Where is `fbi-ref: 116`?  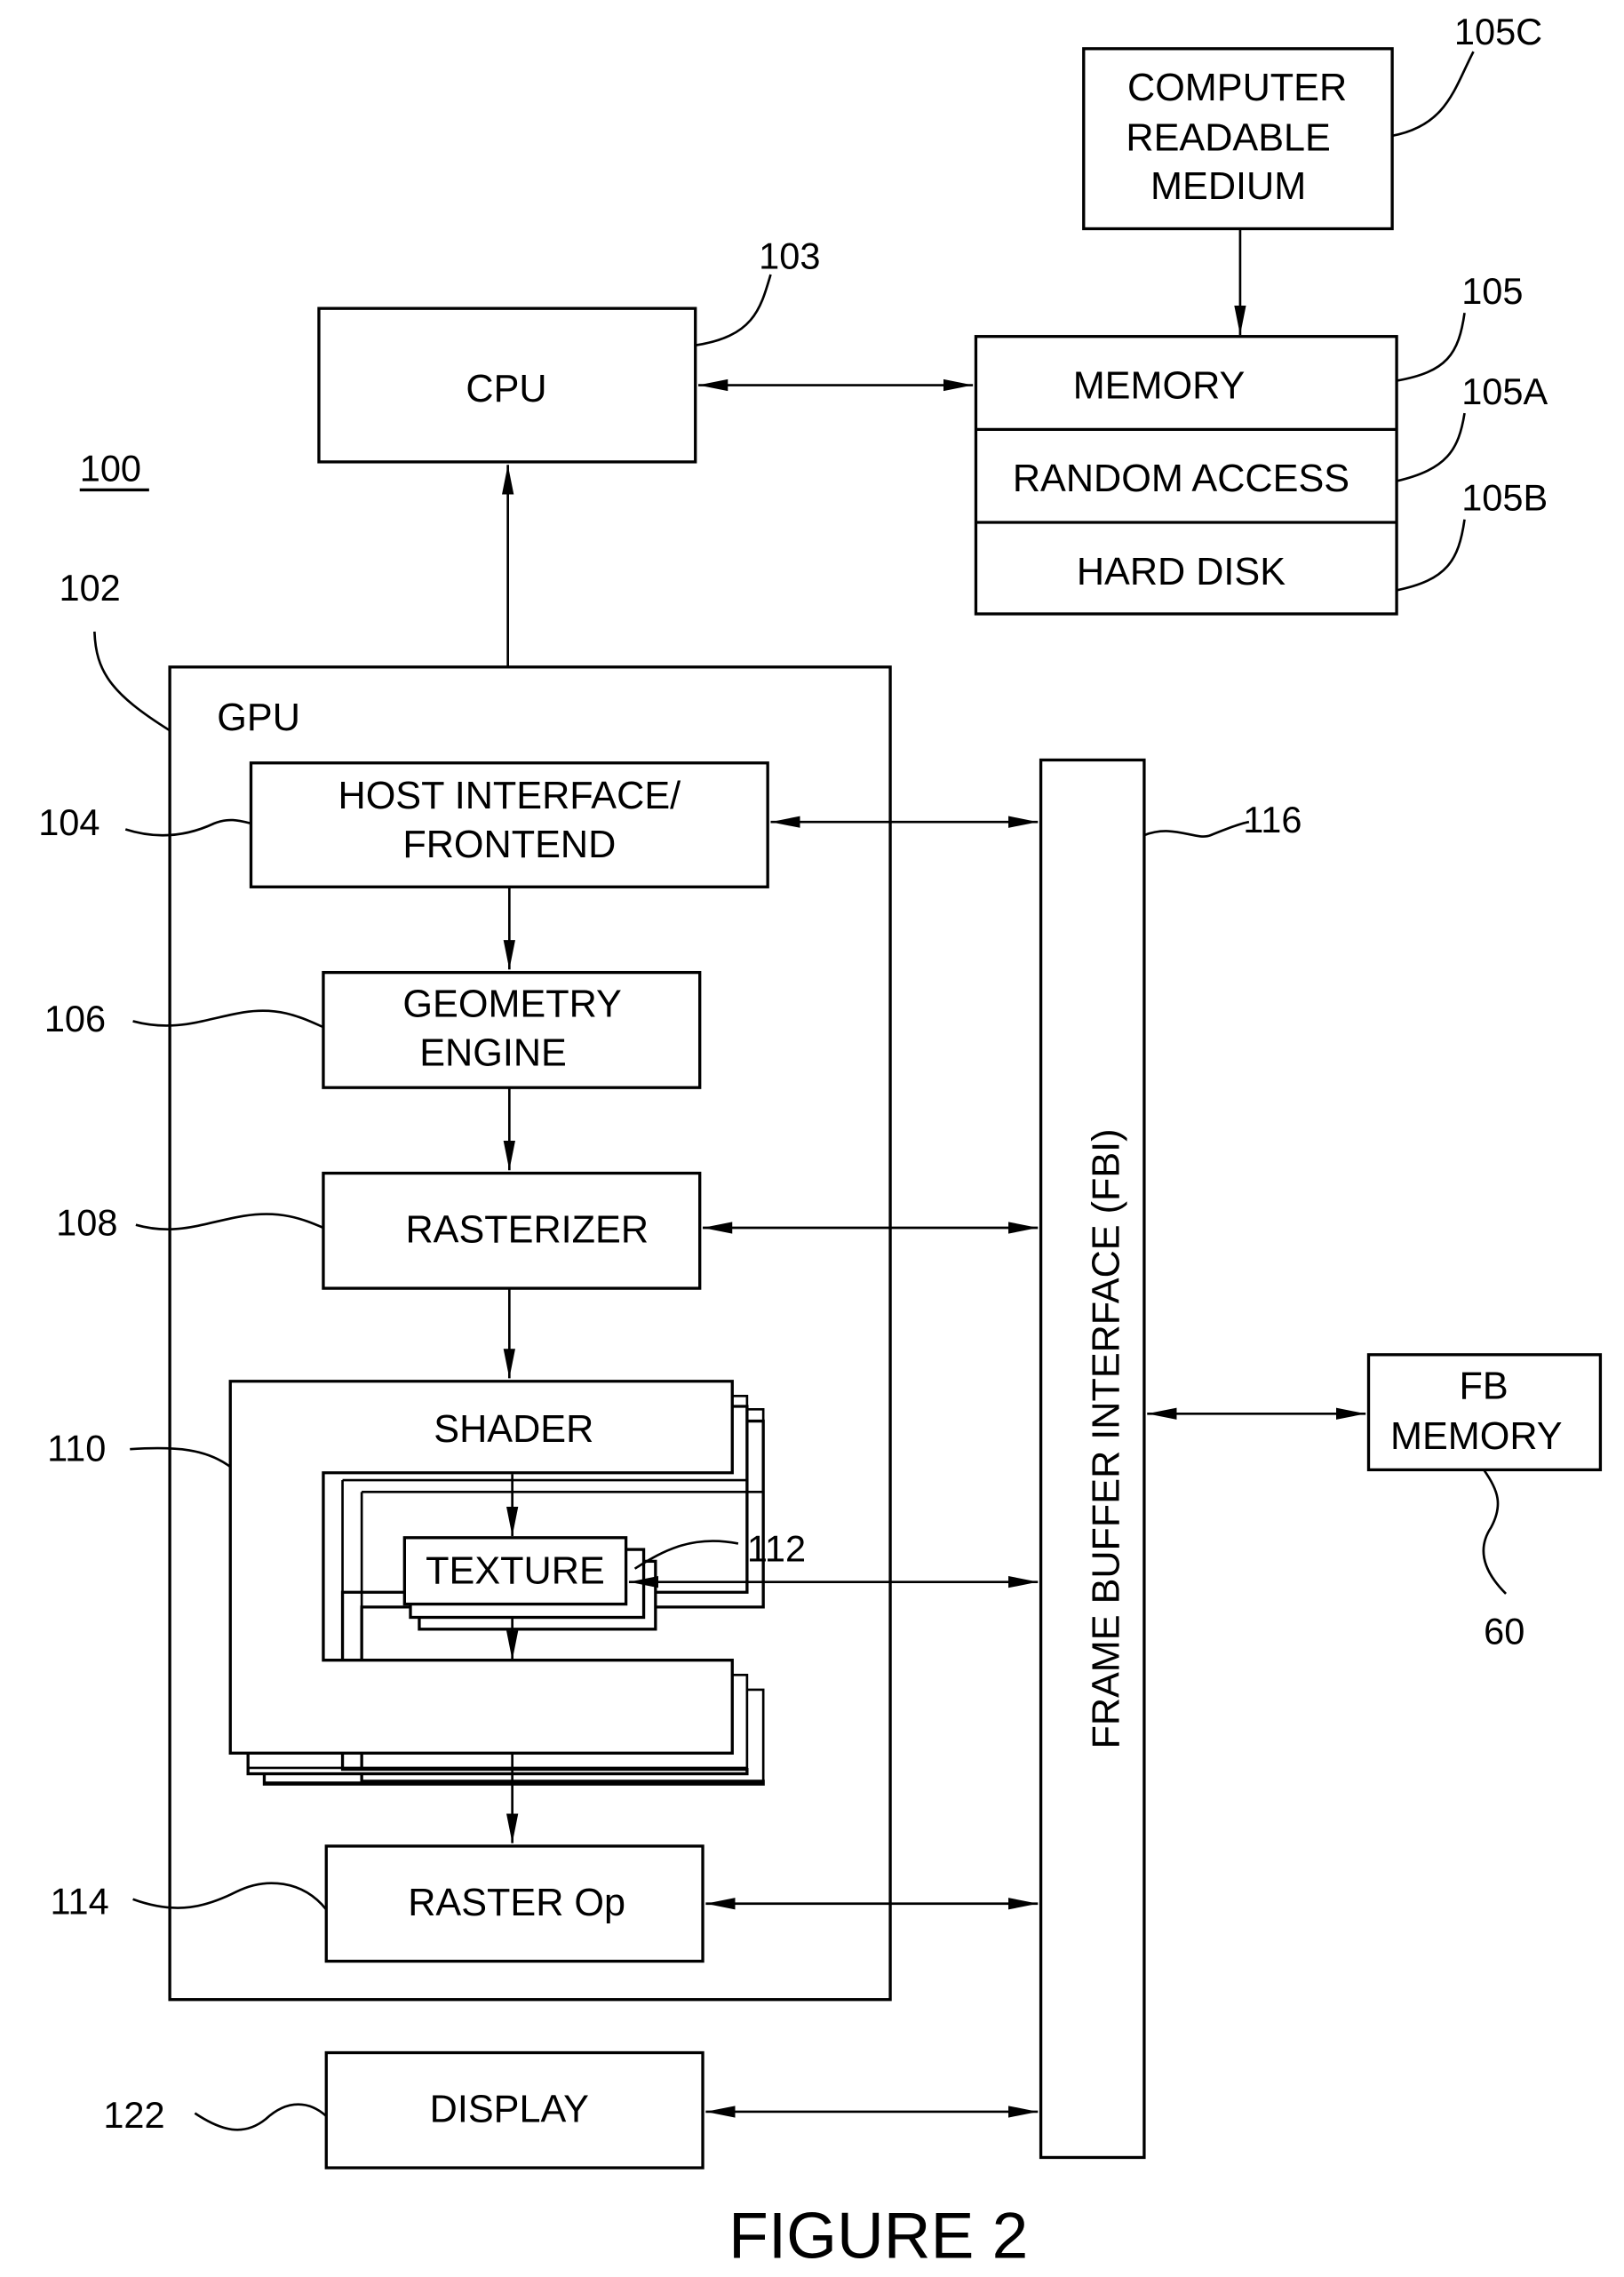
fbi-ref: 116 is located at coordinates (1272, 819).